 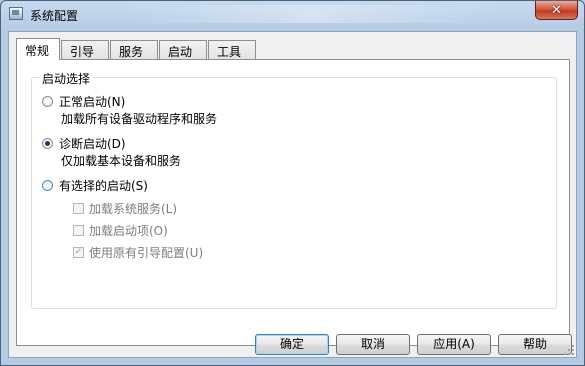 I want to click on cancel-button: 取消, so click(x=373, y=344).